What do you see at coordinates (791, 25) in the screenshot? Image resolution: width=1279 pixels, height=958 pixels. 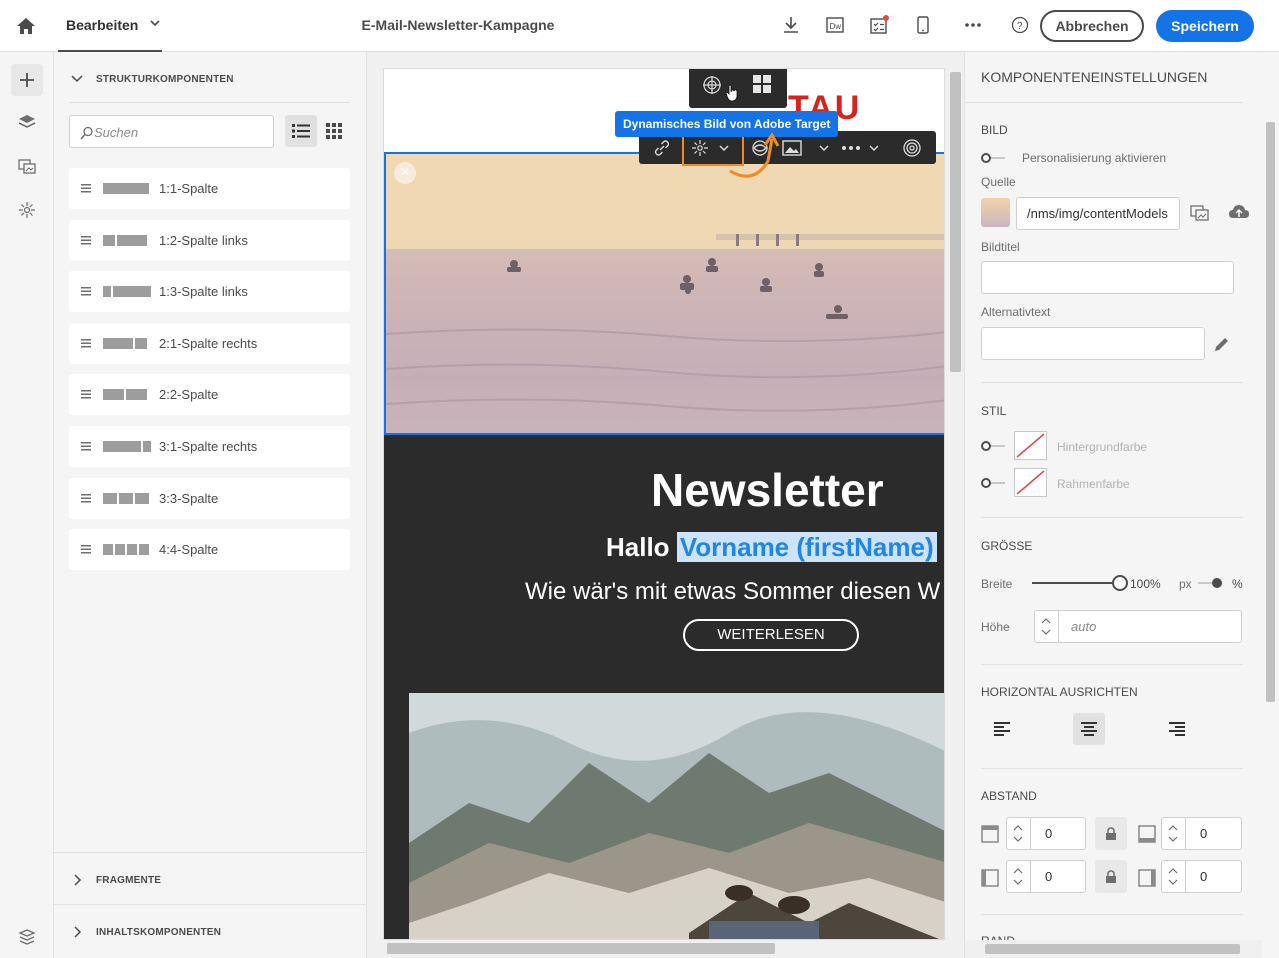 I see `download-icon` at bounding box center [791, 25].